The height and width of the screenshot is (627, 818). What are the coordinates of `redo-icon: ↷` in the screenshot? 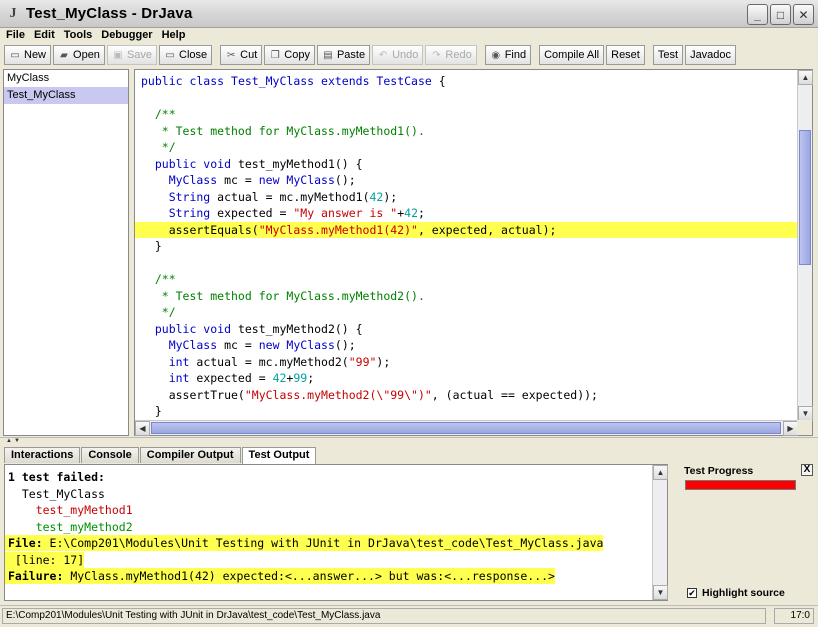 It's located at (436, 55).